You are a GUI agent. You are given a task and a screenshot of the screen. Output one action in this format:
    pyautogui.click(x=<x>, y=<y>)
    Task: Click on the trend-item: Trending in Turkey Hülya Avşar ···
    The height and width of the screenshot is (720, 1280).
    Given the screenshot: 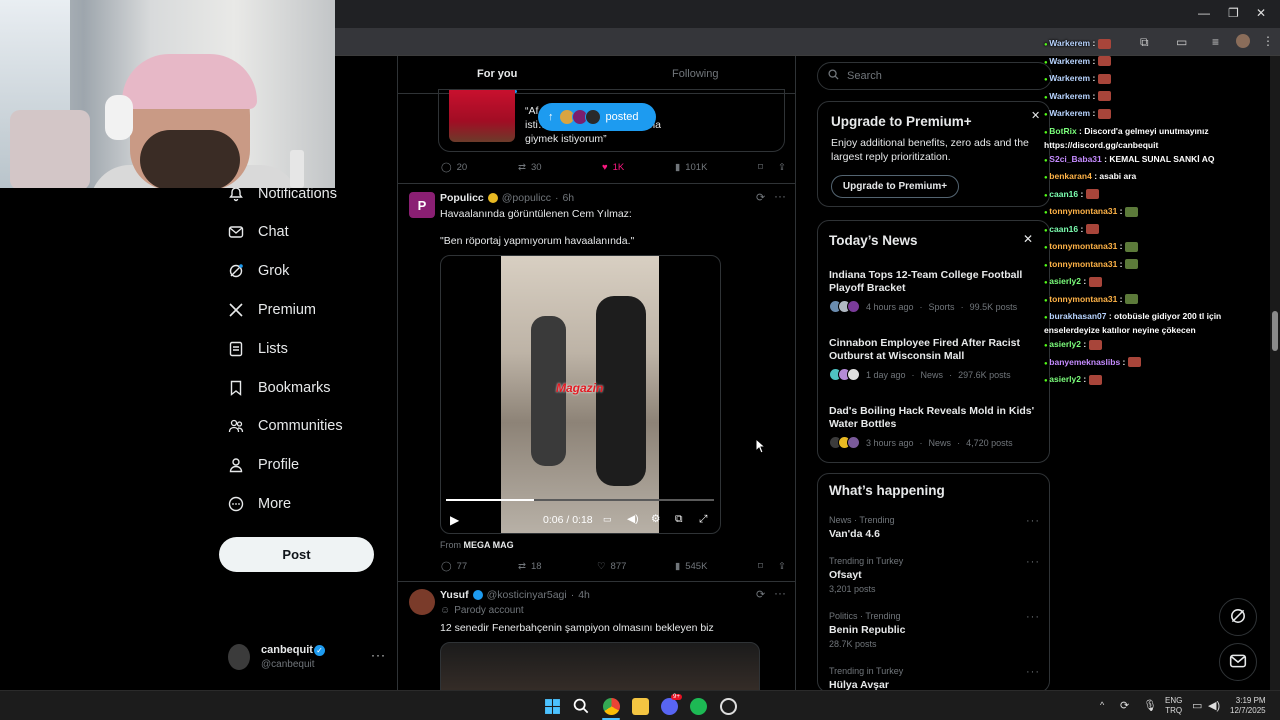 What is the action you would take?
    pyautogui.click(x=935, y=678)
    